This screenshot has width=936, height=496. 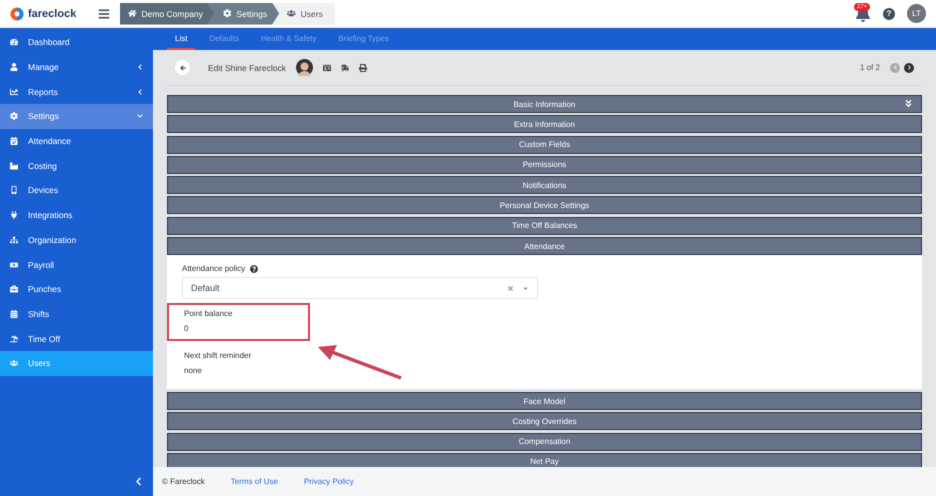 I want to click on sidebar-item: Organization, so click(x=76, y=240).